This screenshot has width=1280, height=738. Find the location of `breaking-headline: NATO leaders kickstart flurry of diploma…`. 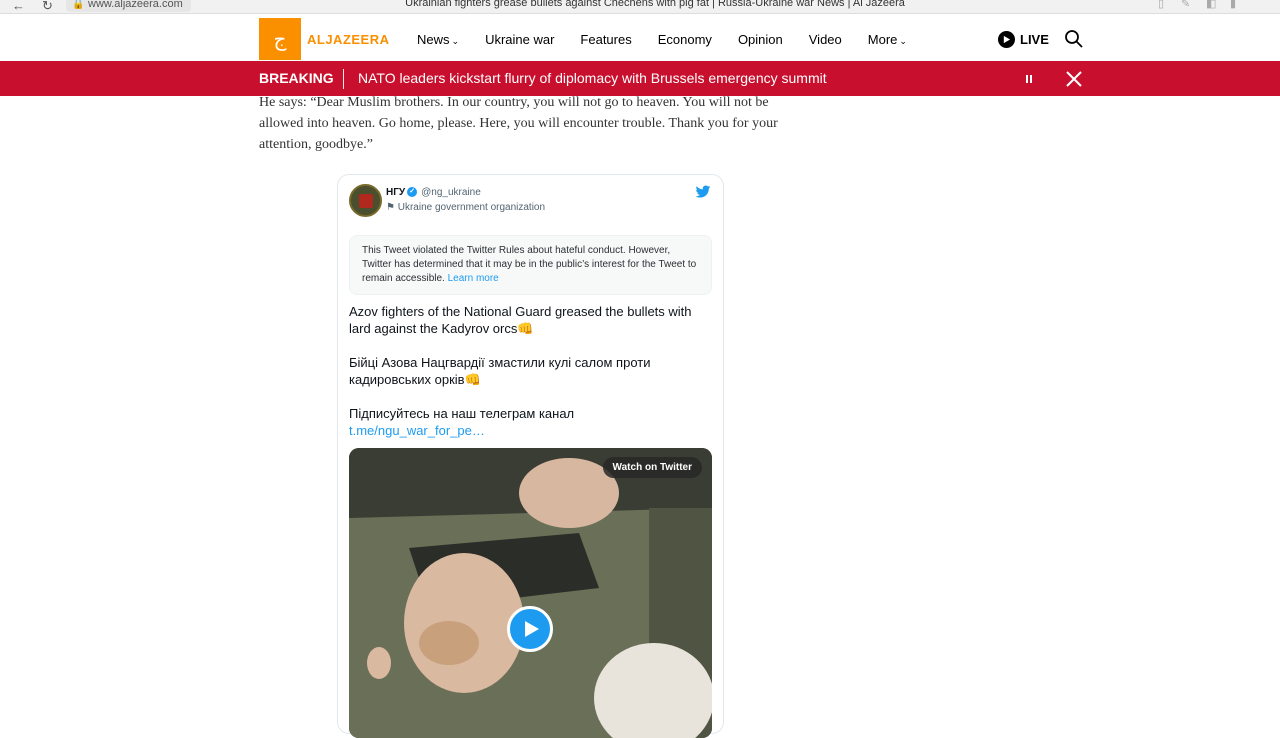

breaking-headline: NATO leaders kickstart flurry of diploma… is located at coordinates (592, 78).